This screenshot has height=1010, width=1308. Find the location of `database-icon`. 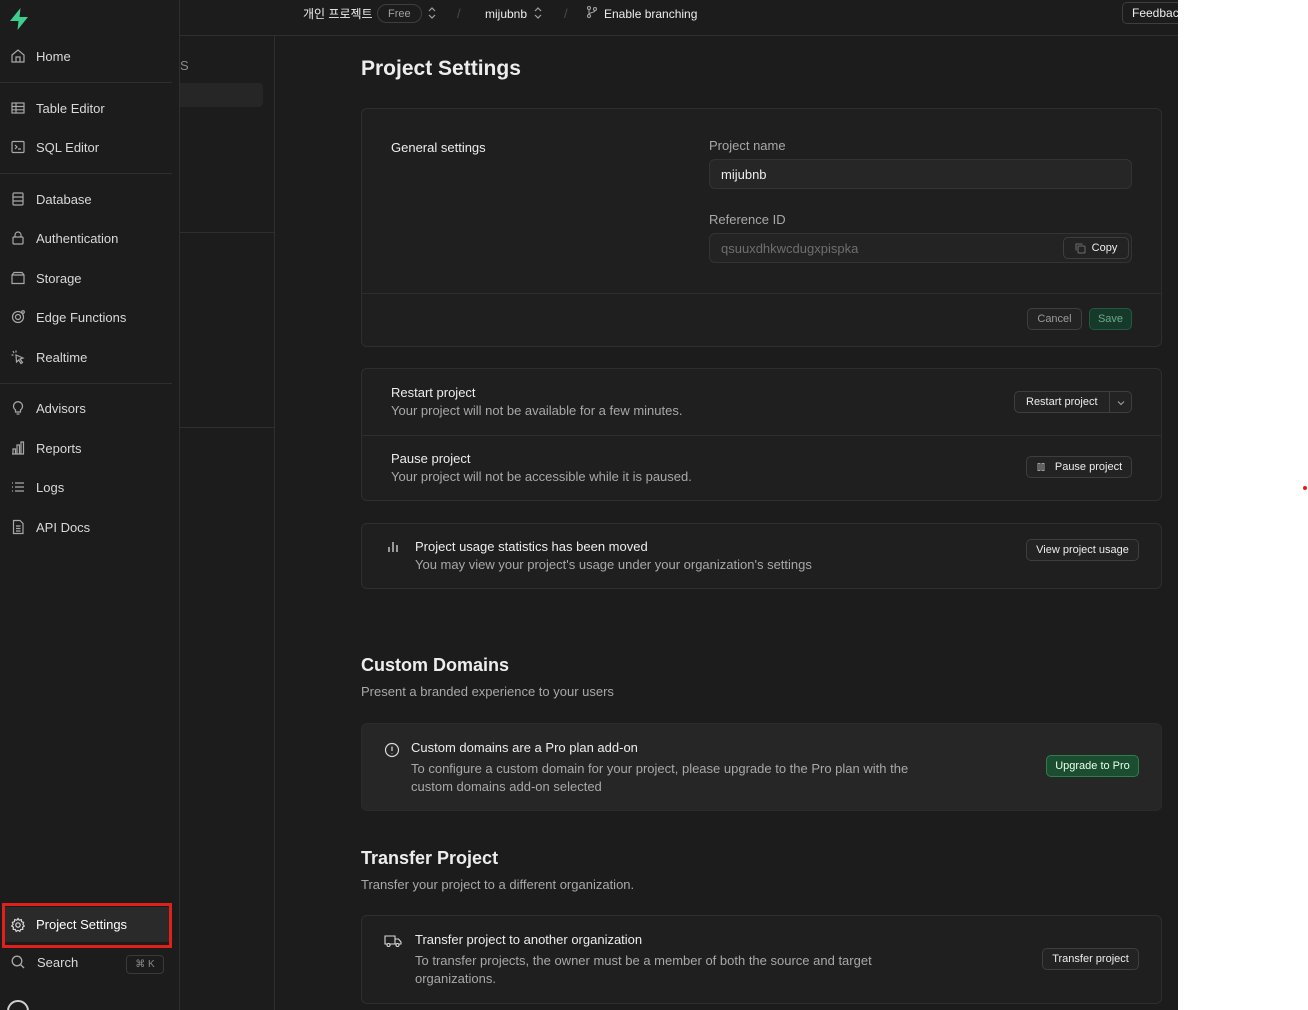

database-icon is located at coordinates (18, 199).